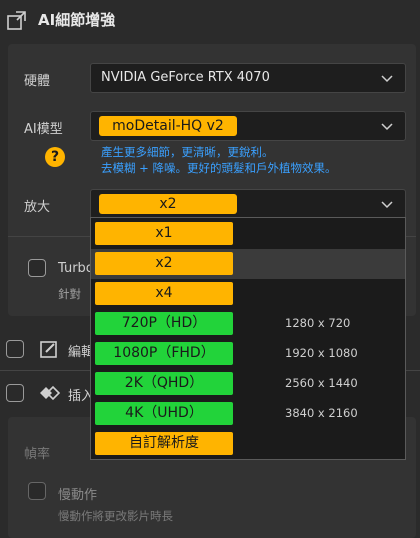  Describe the element at coordinates (37, 491) in the screenshot. I see `slowmo-checkbox` at that location.